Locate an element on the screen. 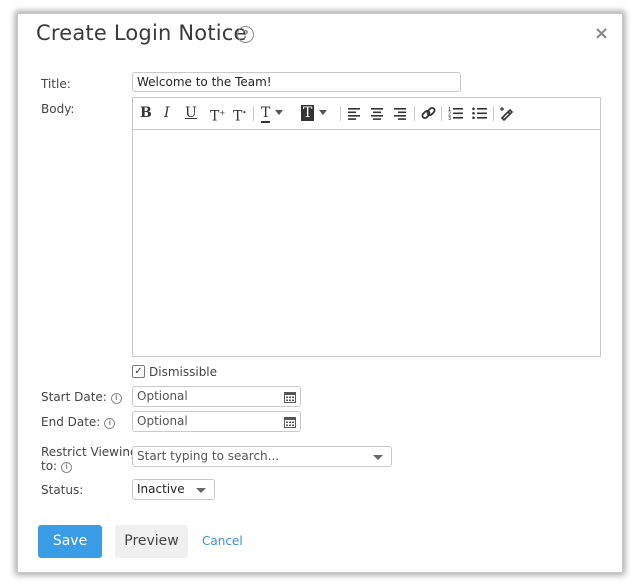 The width and height of the screenshot is (641, 588). start-date-label-text: Start Date: is located at coordinates (74, 397).